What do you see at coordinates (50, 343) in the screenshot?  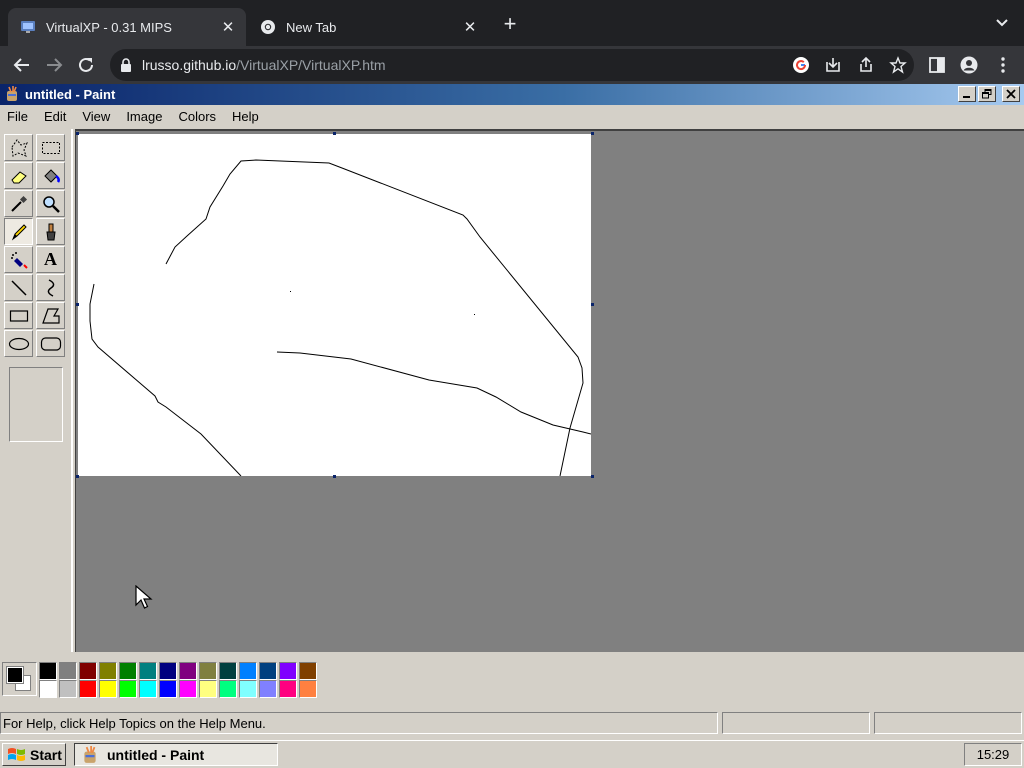 I see `tool-rounded-rectangle` at bounding box center [50, 343].